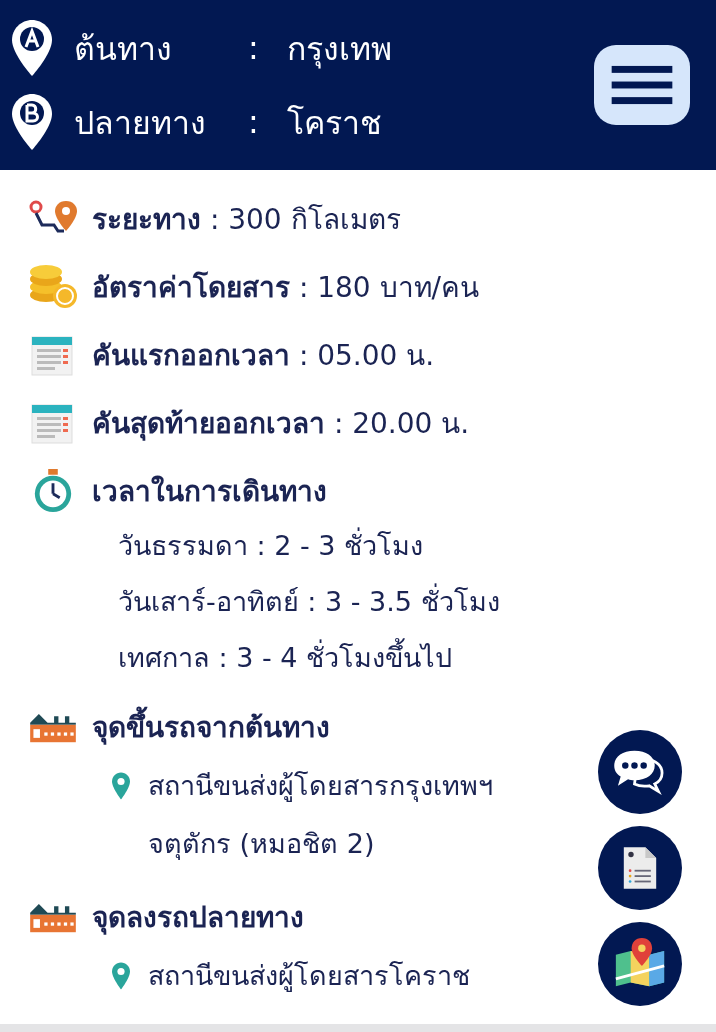  I want to click on menu-button, so click(642, 85).